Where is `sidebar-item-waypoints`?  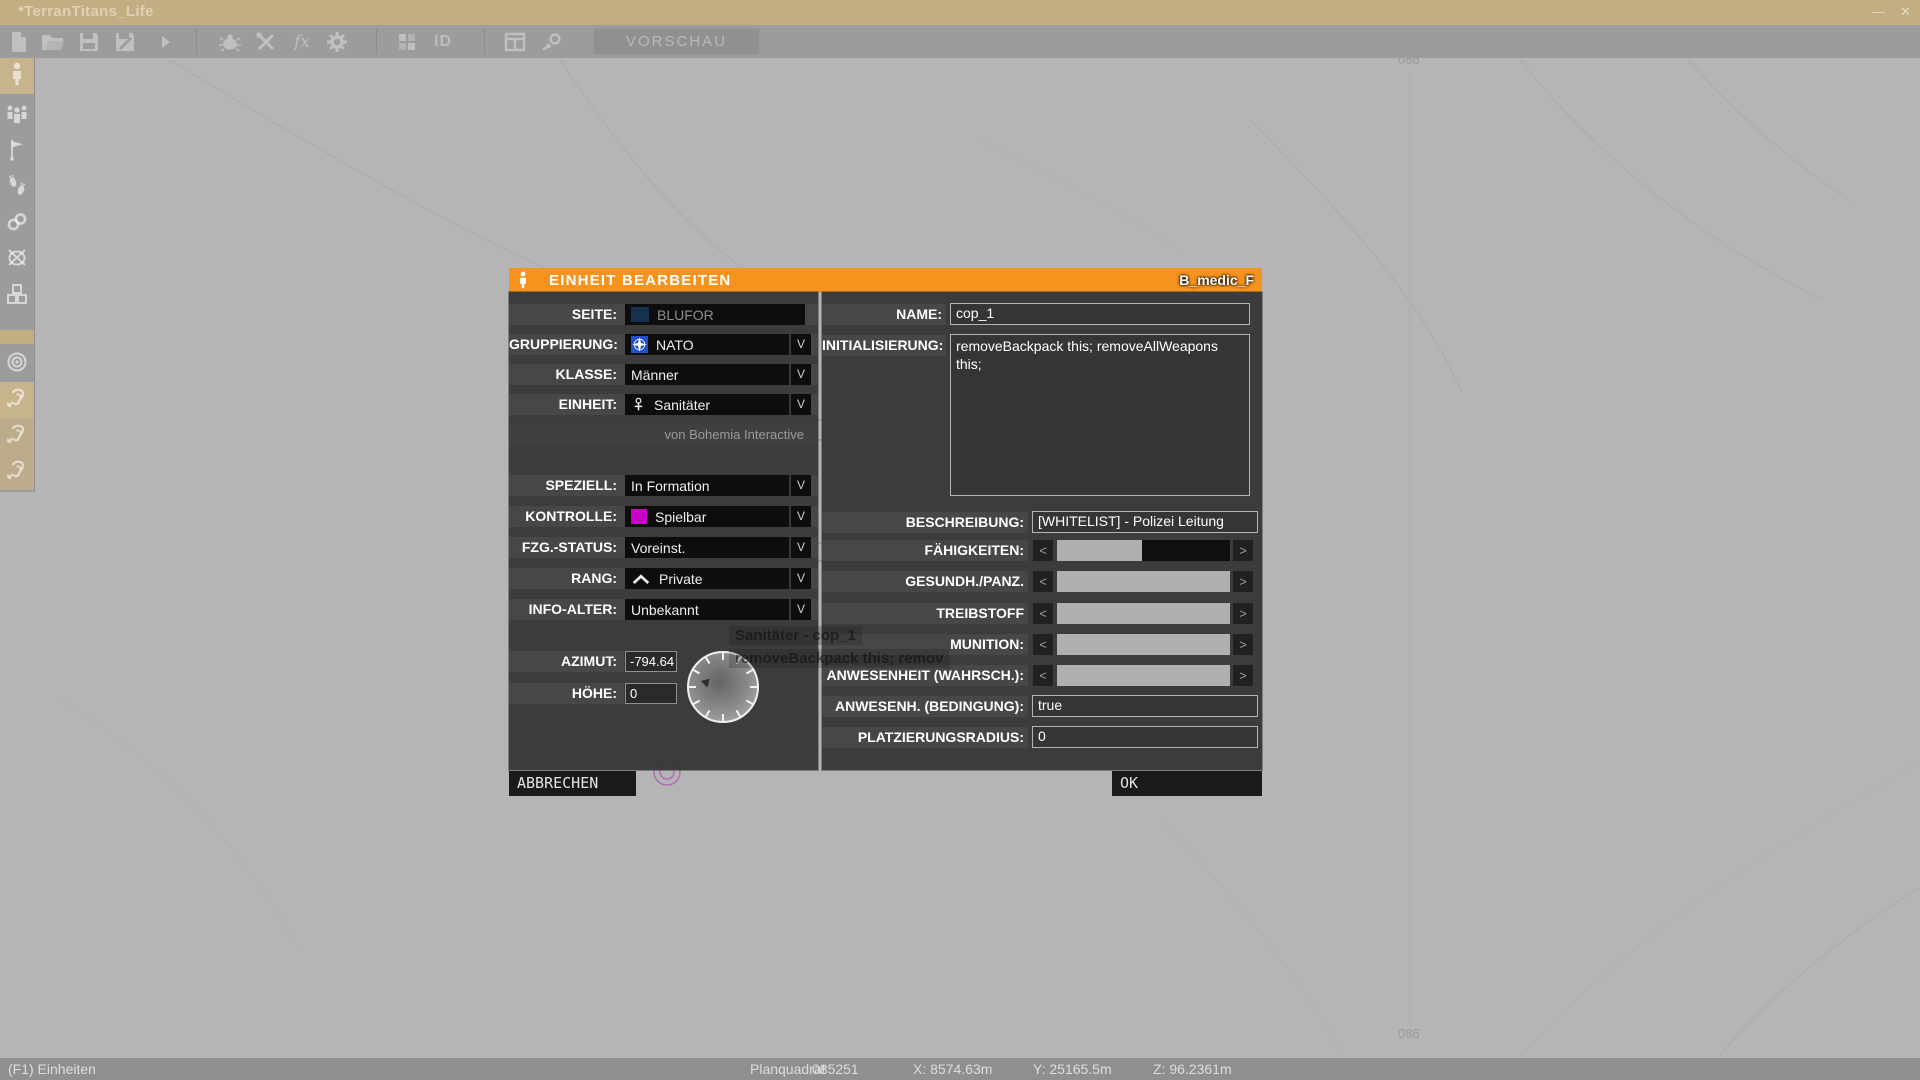 sidebar-item-waypoints is located at coordinates (17, 188).